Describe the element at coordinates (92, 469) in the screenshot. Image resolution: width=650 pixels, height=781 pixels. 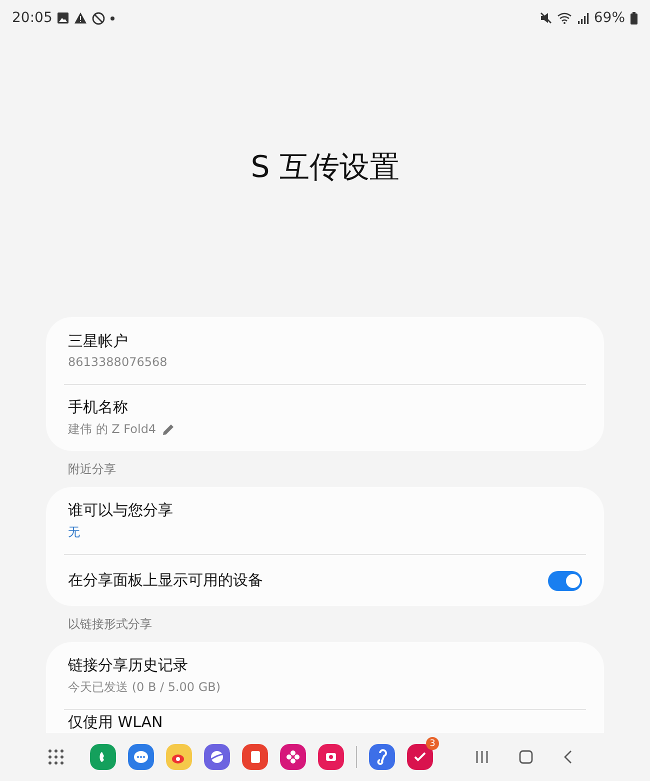
I see `section-header: 附近分享` at that location.